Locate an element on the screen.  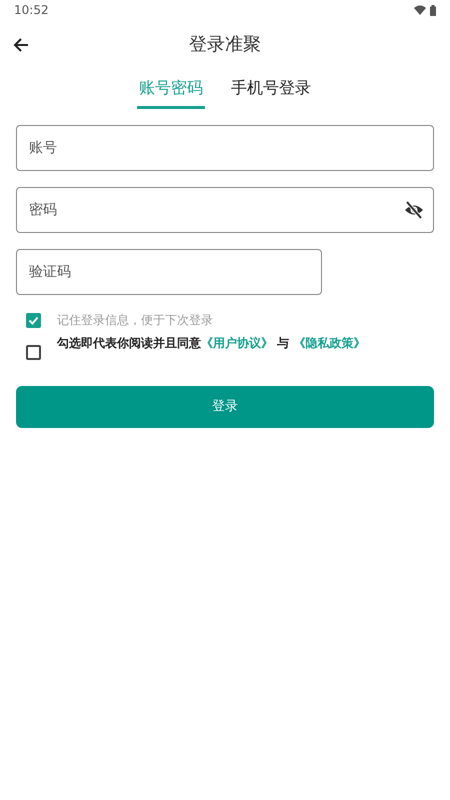
wifi-icon is located at coordinates (420, 10).